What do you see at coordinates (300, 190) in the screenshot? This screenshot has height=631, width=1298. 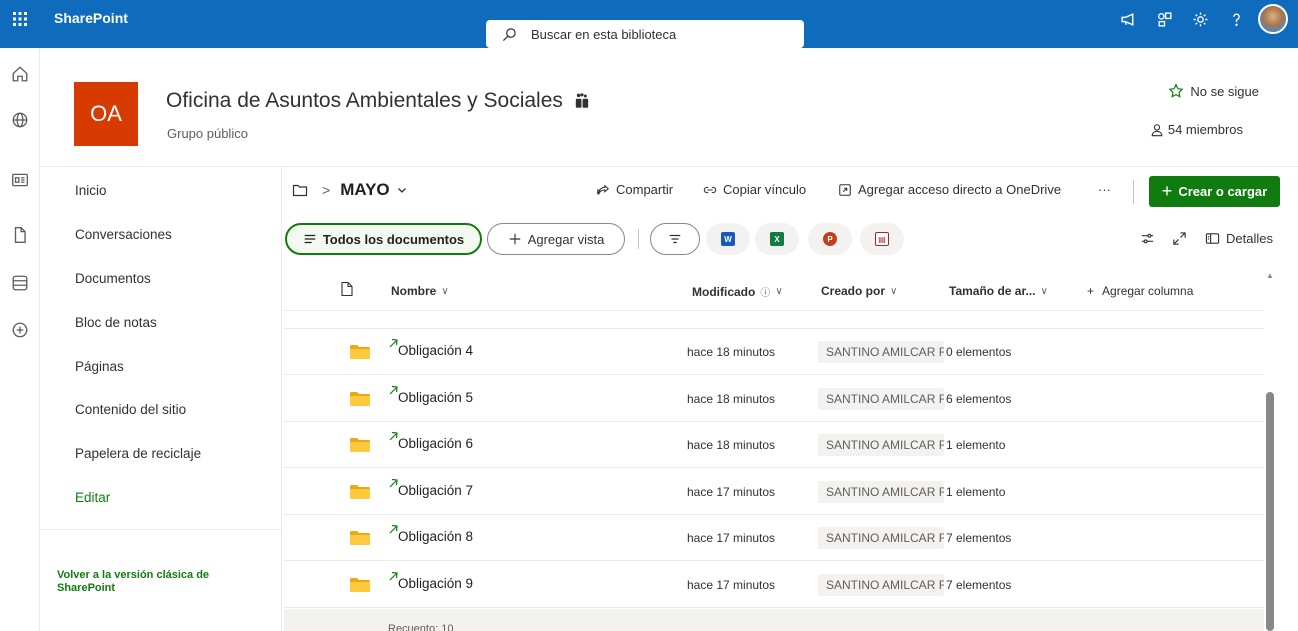 I see `folder-outline-icon` at bounding box center [300, 190].